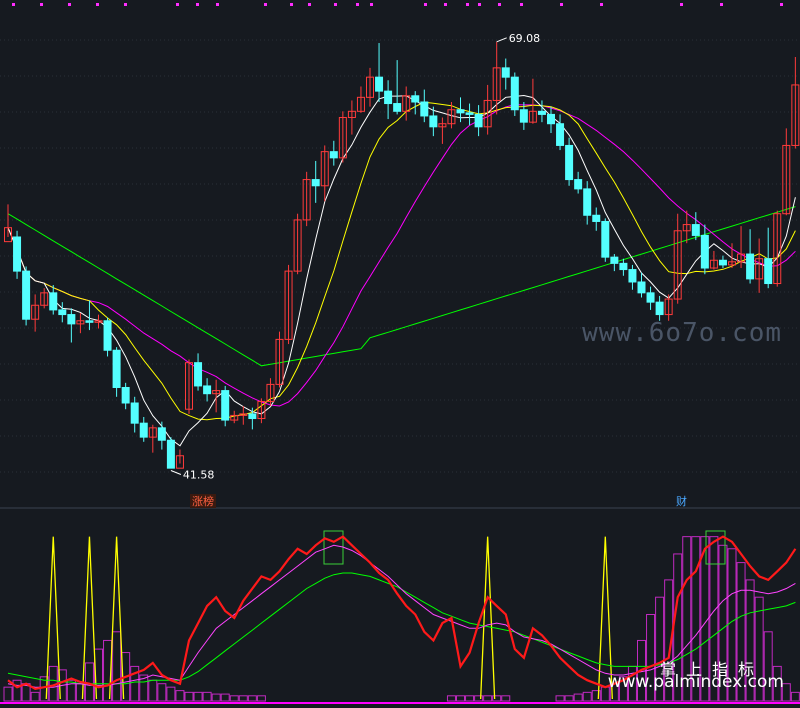 This screenshot has height=708, width=800. I want to click on watermark-6070: www.6o7o.com, so click(682, 333).